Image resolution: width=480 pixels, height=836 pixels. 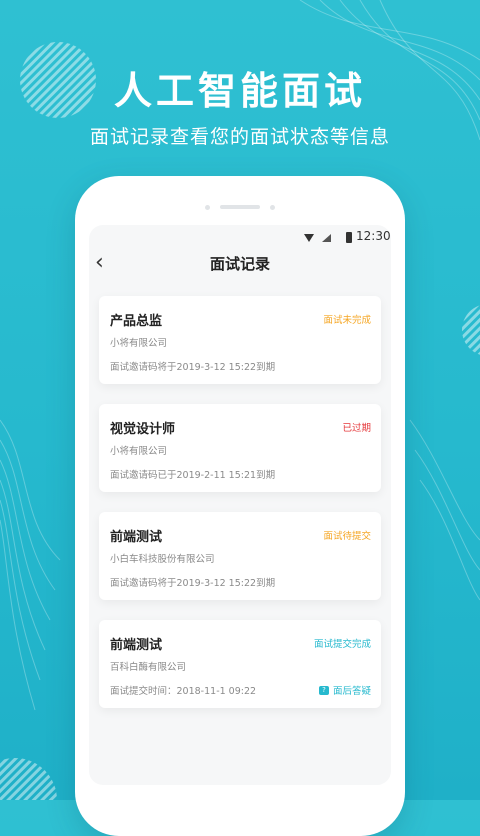 I want to click on card-title: 视觉设计师, so click(x=143, y=429).